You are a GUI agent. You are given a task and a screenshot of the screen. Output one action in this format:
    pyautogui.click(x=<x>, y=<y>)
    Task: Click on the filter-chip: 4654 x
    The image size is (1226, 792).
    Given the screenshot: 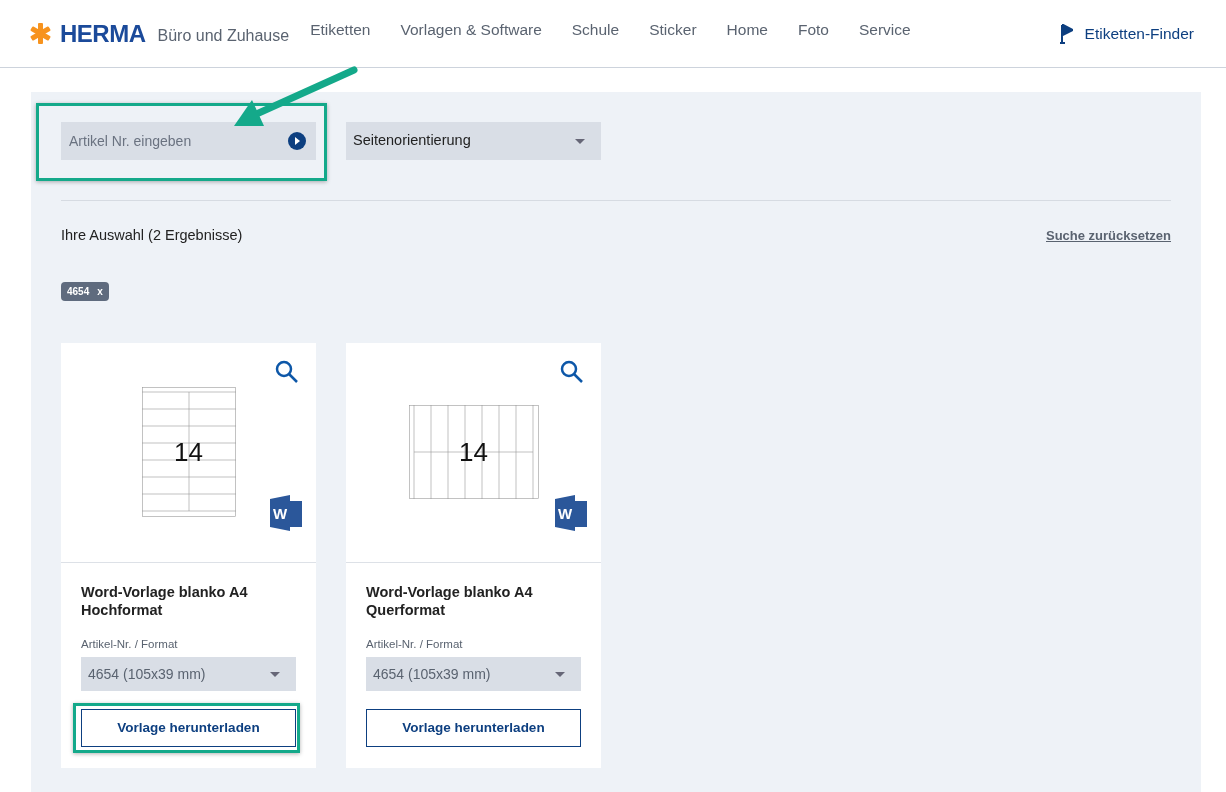 What is the action you would take?
    pyautogui.click(x=85, y=291)
    